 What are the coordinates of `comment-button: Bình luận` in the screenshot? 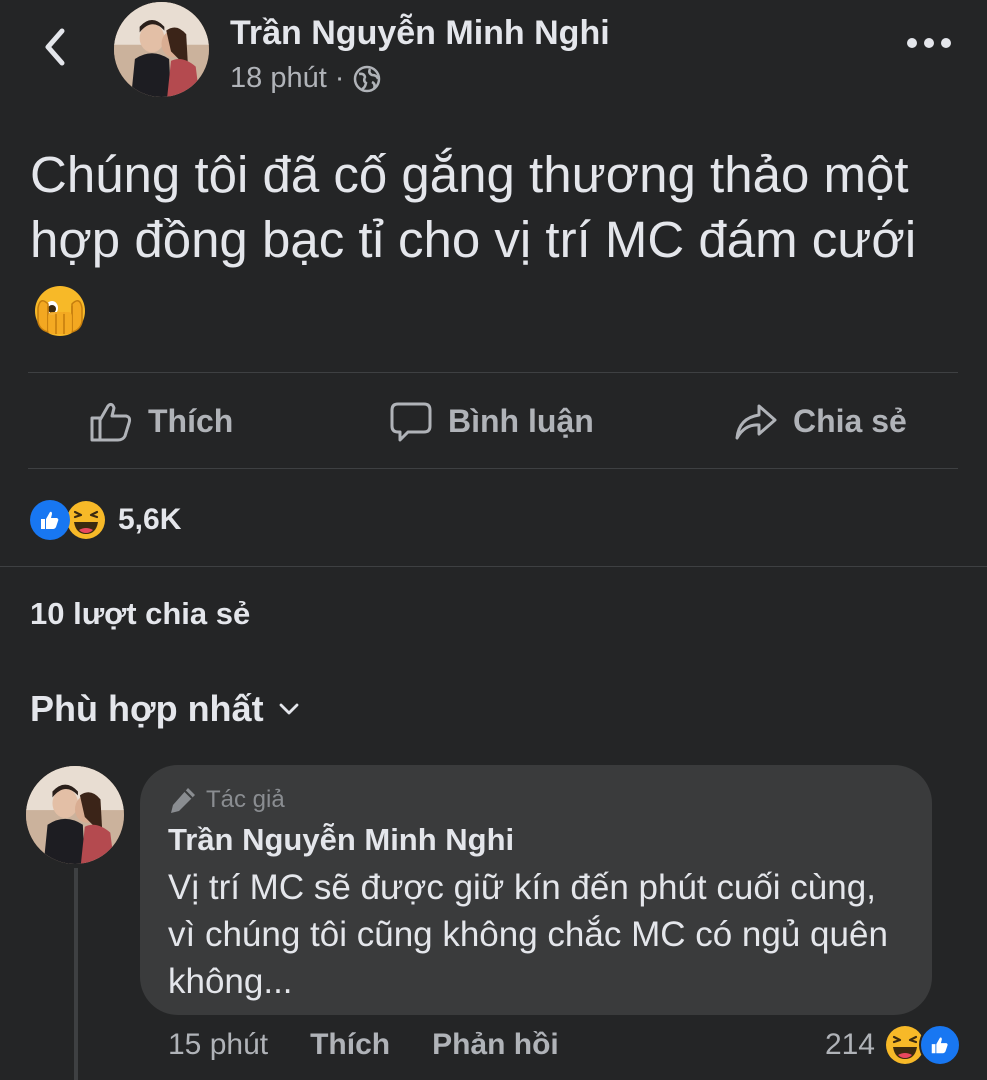 It's located at (491, 421).